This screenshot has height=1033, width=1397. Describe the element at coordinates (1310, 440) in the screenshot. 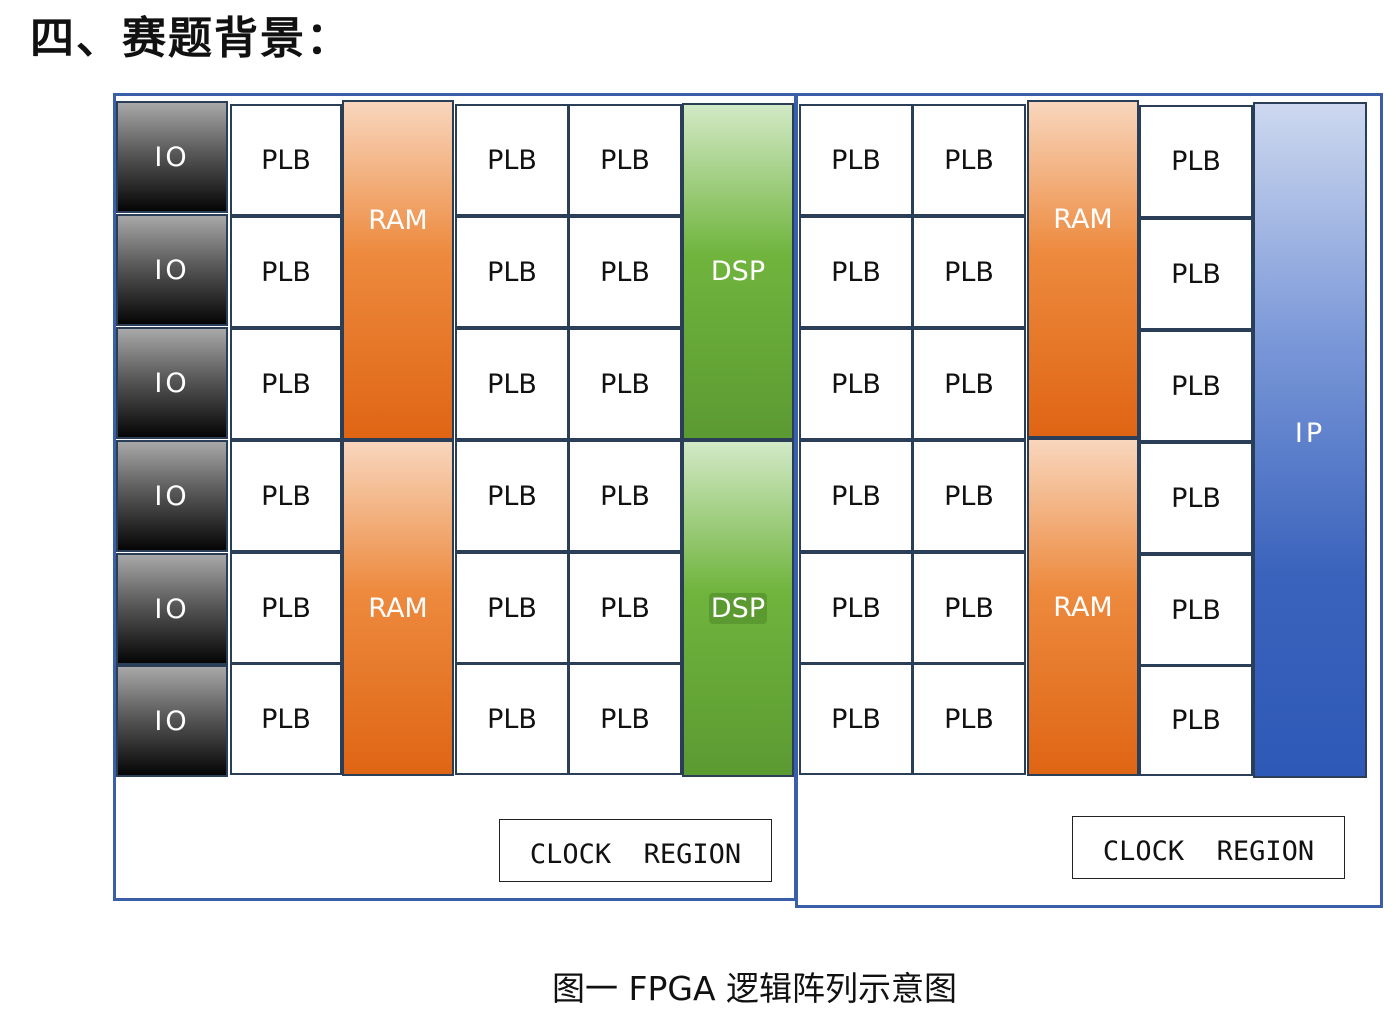

I see `ip-block: IP` at that location.